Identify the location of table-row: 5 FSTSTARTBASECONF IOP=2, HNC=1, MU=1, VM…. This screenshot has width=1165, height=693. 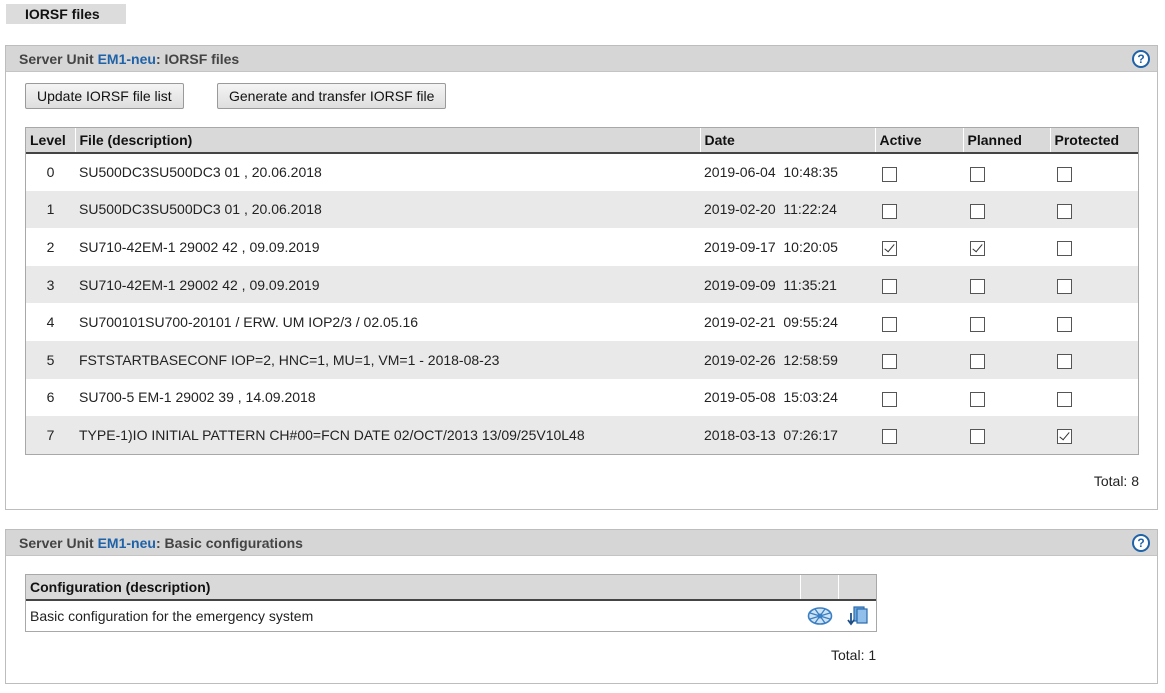
(582, 359).